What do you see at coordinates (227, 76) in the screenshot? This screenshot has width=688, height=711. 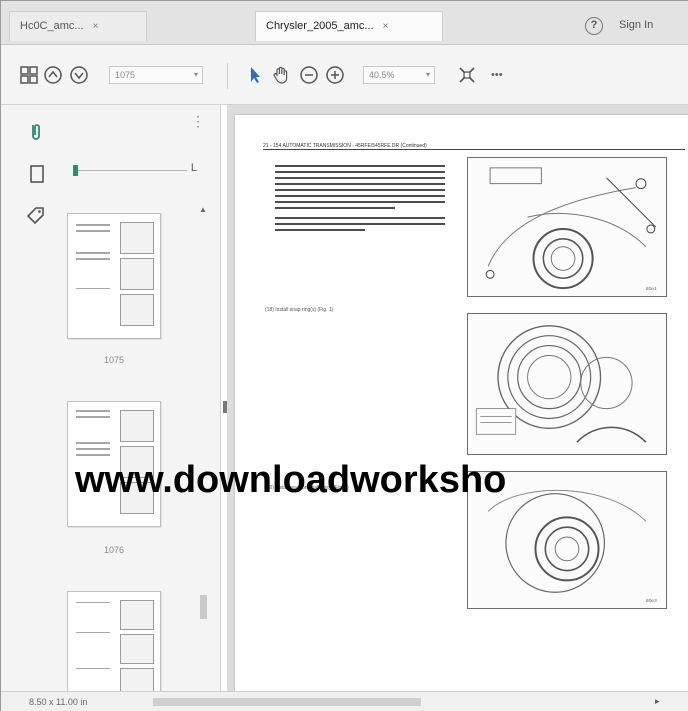 I see `toolbar-divider` at bounding box center [227, 76].